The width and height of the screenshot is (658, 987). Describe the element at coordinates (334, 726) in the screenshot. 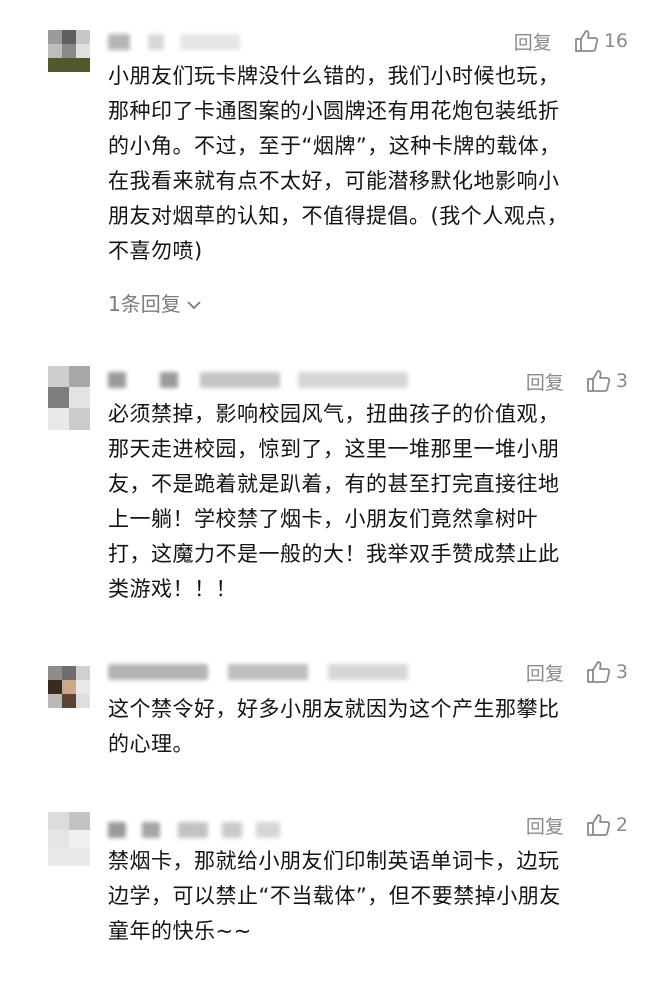

I see `comment-text: 这个禁令好，好多小朋友就因为这个产生那攀比 的心理。` at that location.